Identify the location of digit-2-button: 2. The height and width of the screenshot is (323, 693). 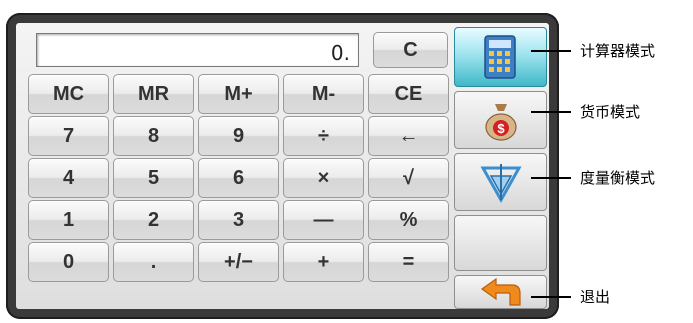
(153, 220).